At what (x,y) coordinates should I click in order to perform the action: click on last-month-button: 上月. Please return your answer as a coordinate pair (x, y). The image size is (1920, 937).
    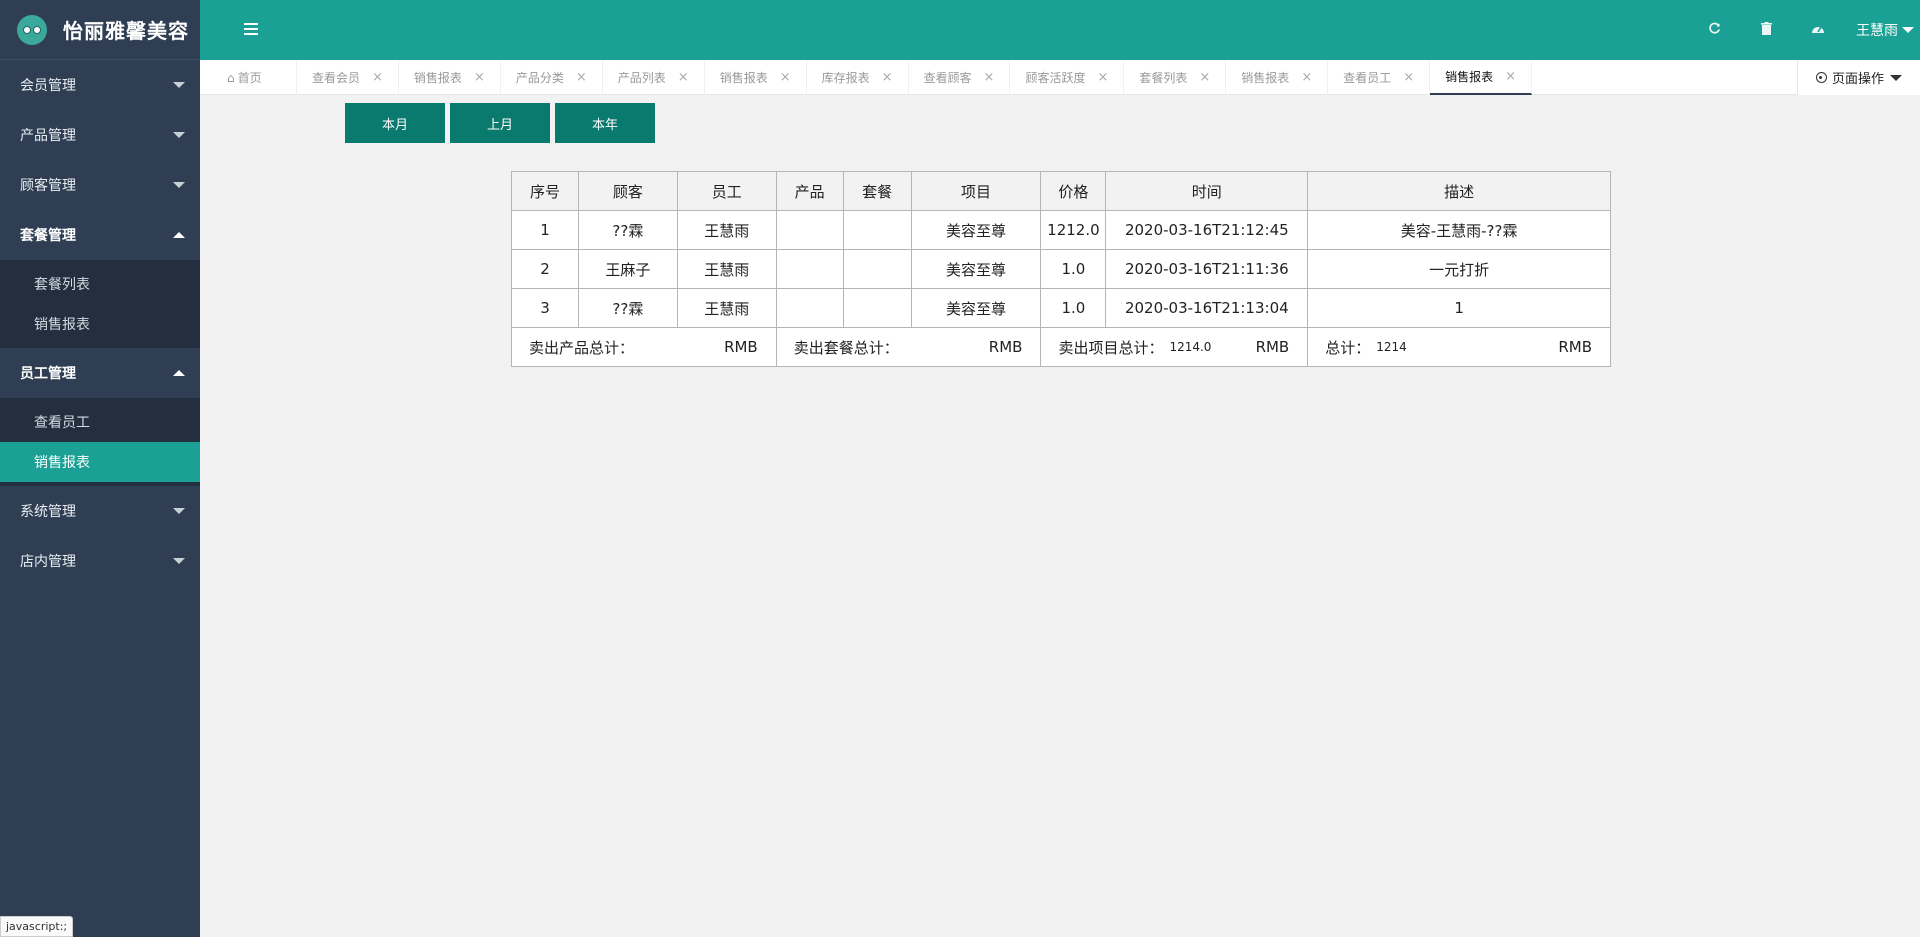
    Looking at the image, I should click on (500, 123).